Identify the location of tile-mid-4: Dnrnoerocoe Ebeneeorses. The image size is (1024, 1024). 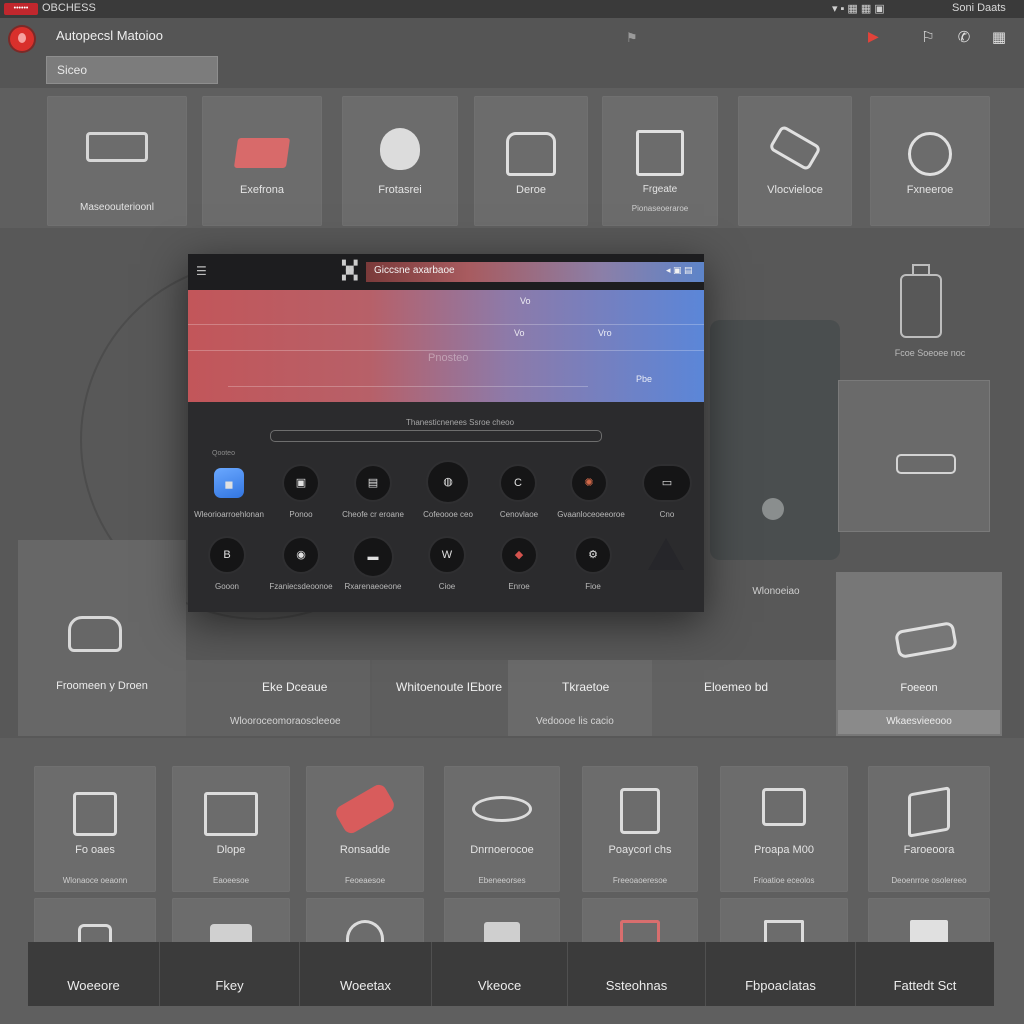
(502, 829).